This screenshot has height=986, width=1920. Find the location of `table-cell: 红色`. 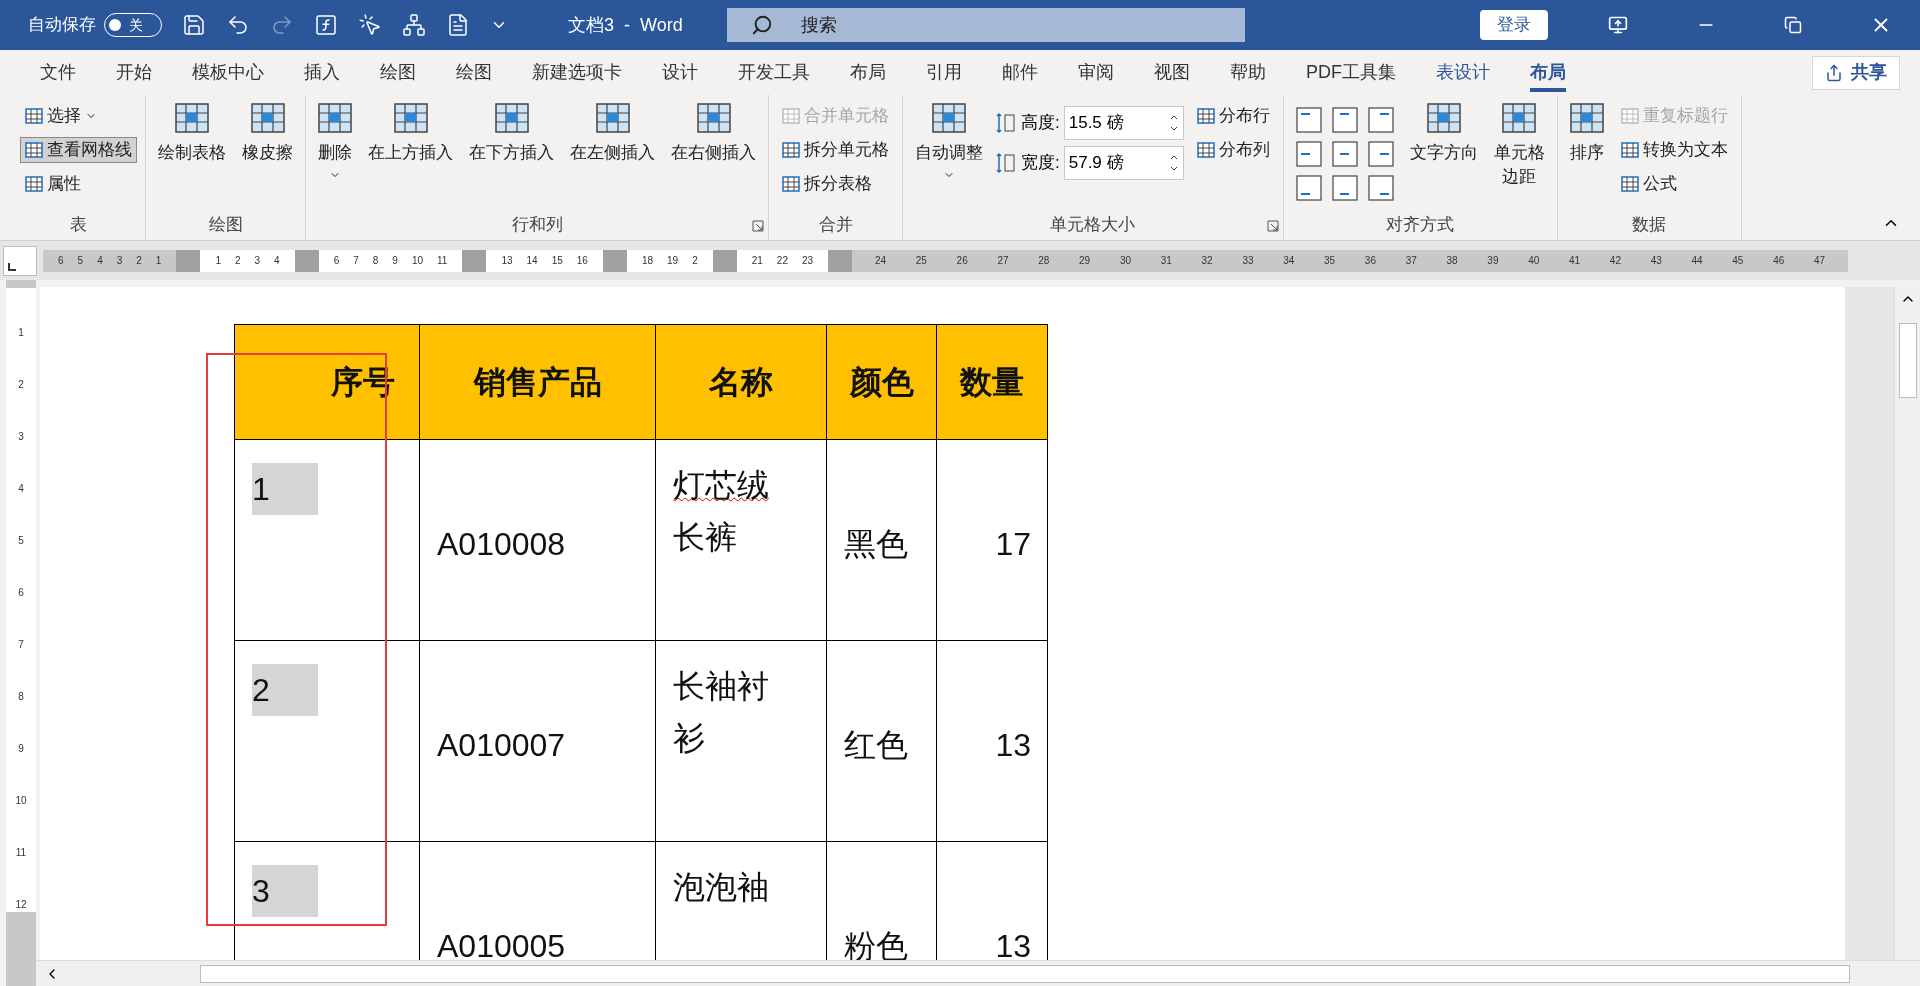

table-cell: 红色 is located at coordinates (881, 741).